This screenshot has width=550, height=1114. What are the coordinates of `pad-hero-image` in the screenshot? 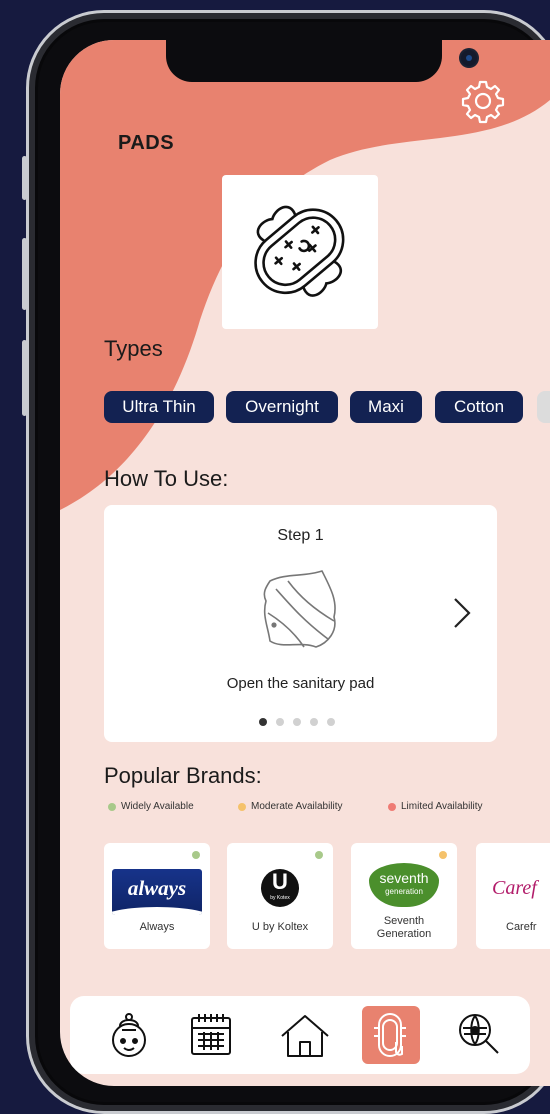 It's located at (300, 252).